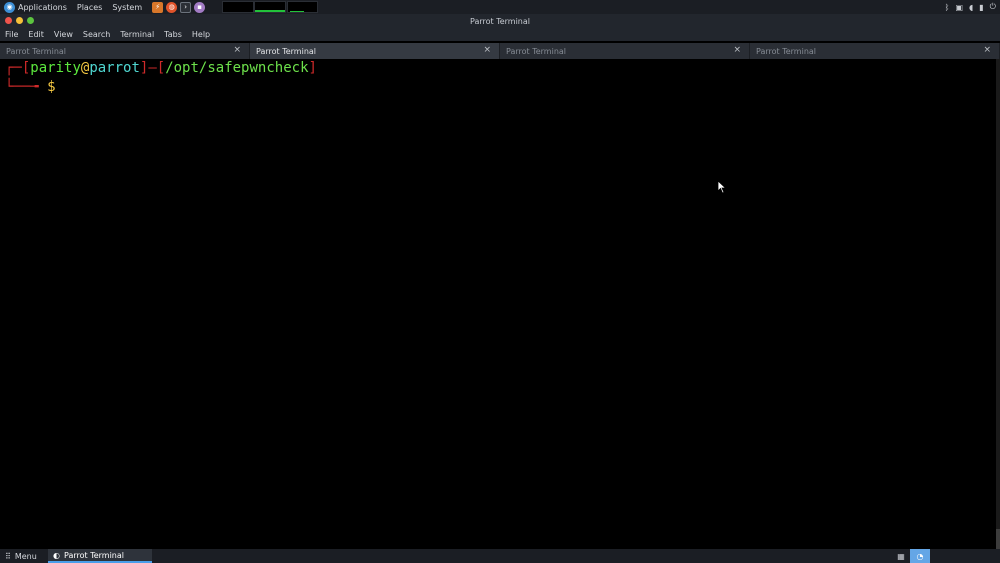 The width and height of the screenshot is (1000, 563). I want to click on taskbar-item-terminal: ◐ Parrot Terminal, so click(100, 556).